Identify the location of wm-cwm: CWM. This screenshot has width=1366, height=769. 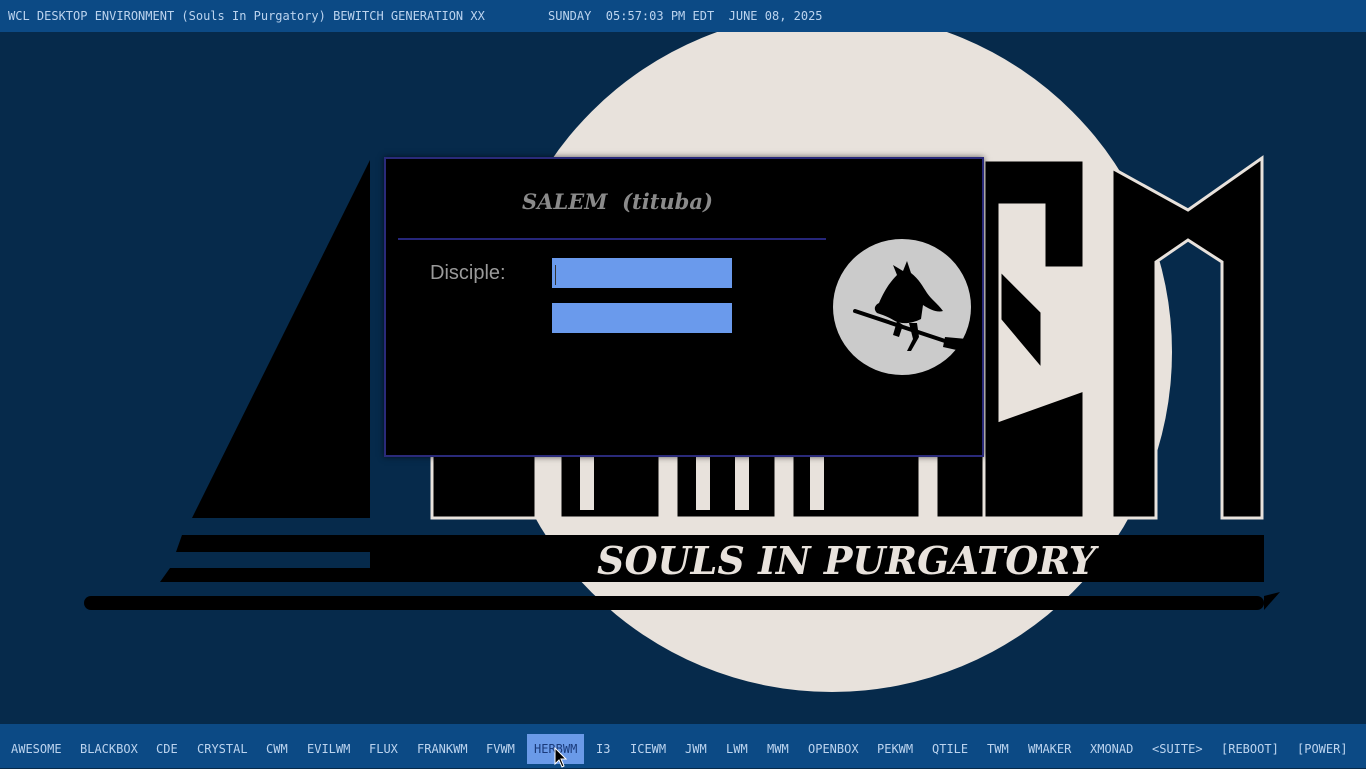
(277, 749).